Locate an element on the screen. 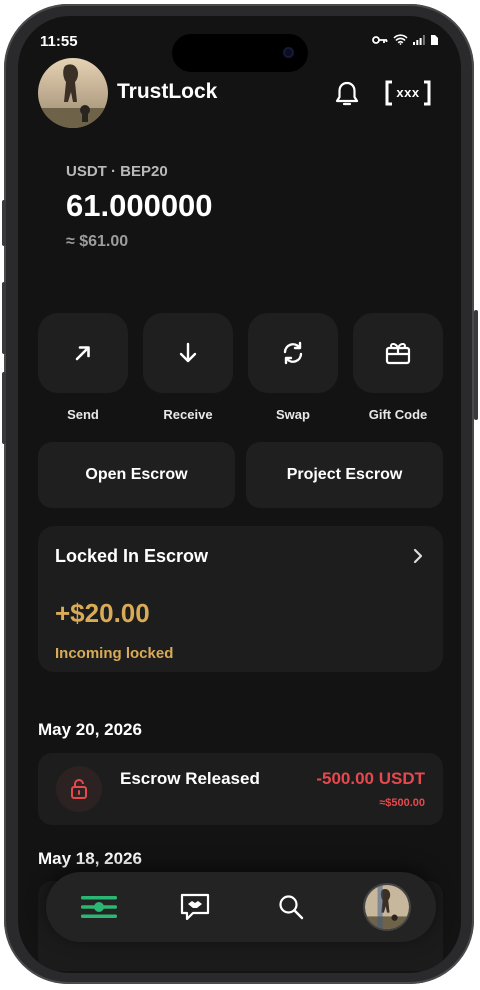  swap-action: Swap is located at coordinates (293, 367).